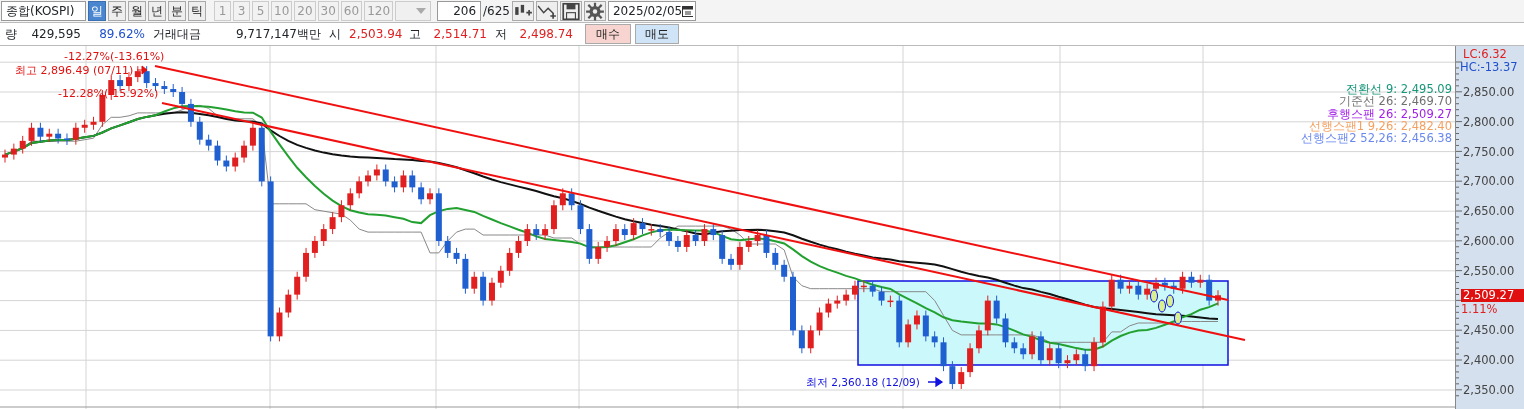 This screenshot has width=1524, height=409. I want to click on buy-button: 매수, so click(608, 34).